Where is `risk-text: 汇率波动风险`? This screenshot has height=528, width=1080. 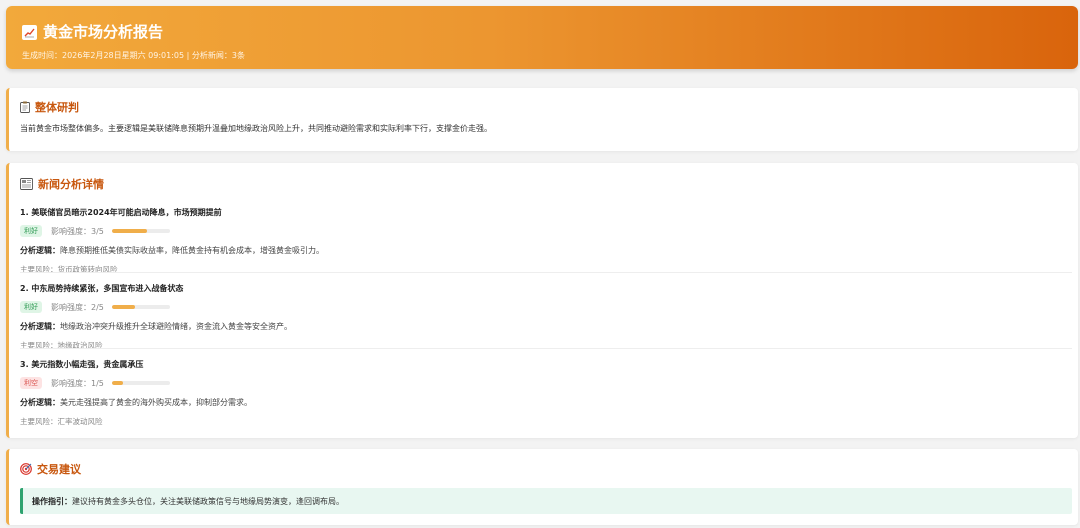
risk-text: 汇率波动风险 is located at coordinates (80, 421).